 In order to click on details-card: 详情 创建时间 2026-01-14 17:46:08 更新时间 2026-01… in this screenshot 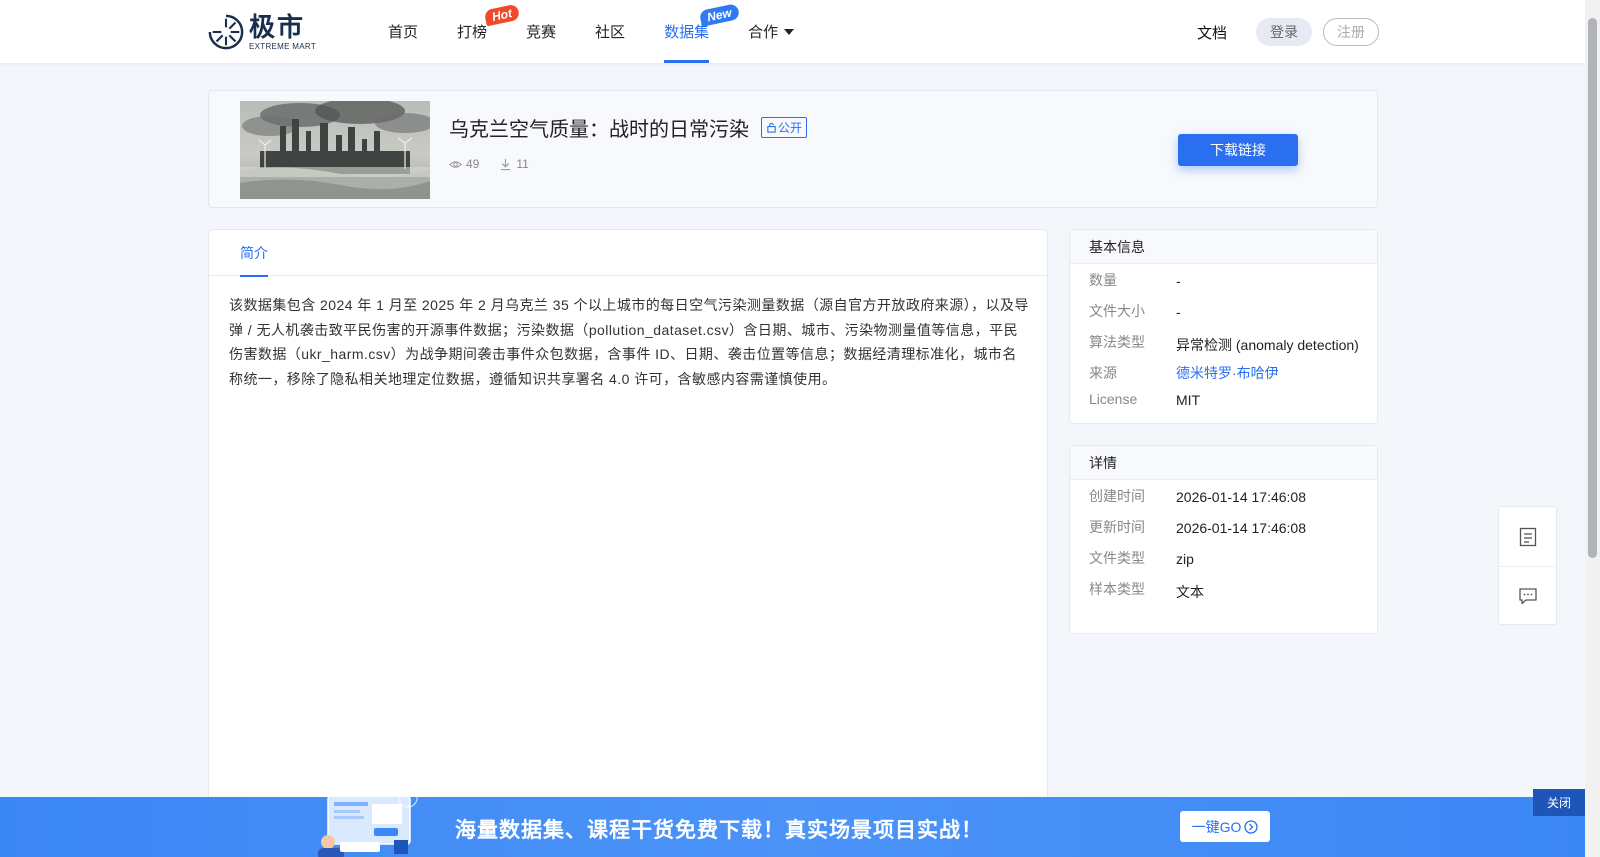, I will do `click(1223, 539)`.